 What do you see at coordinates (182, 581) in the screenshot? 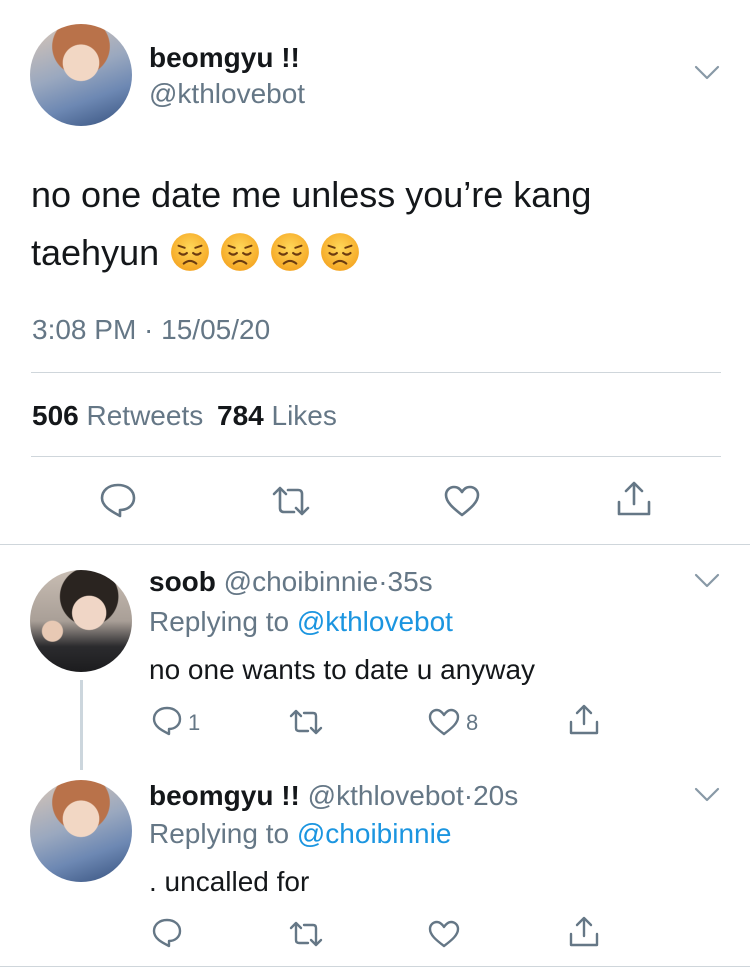
I see `display-name: soob` at bounding box center [182, 581].